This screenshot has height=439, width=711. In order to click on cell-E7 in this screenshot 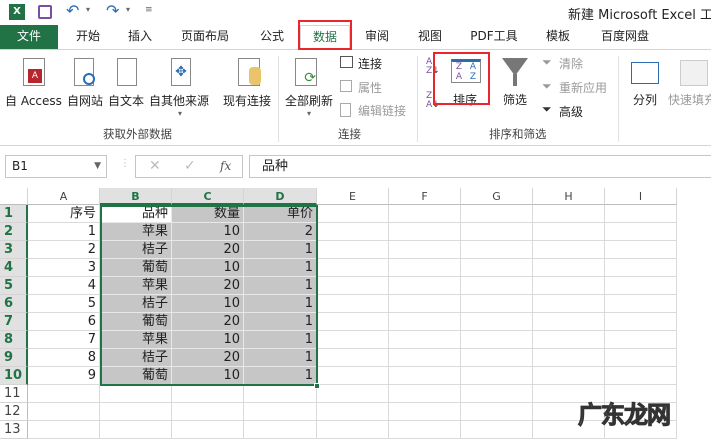, I will do `click(353, 322)`.